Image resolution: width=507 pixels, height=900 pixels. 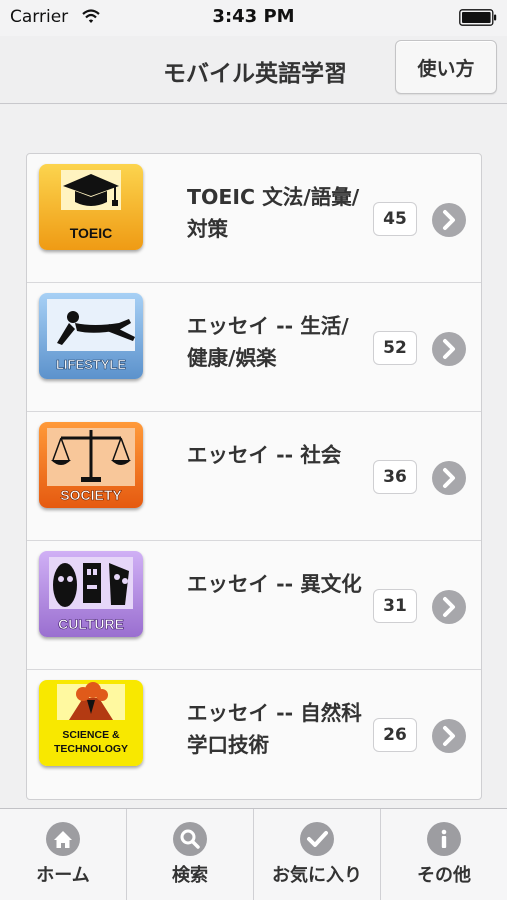 I want to click on item-title: エッセイ -- 異文化, so click(x=274, y=584).